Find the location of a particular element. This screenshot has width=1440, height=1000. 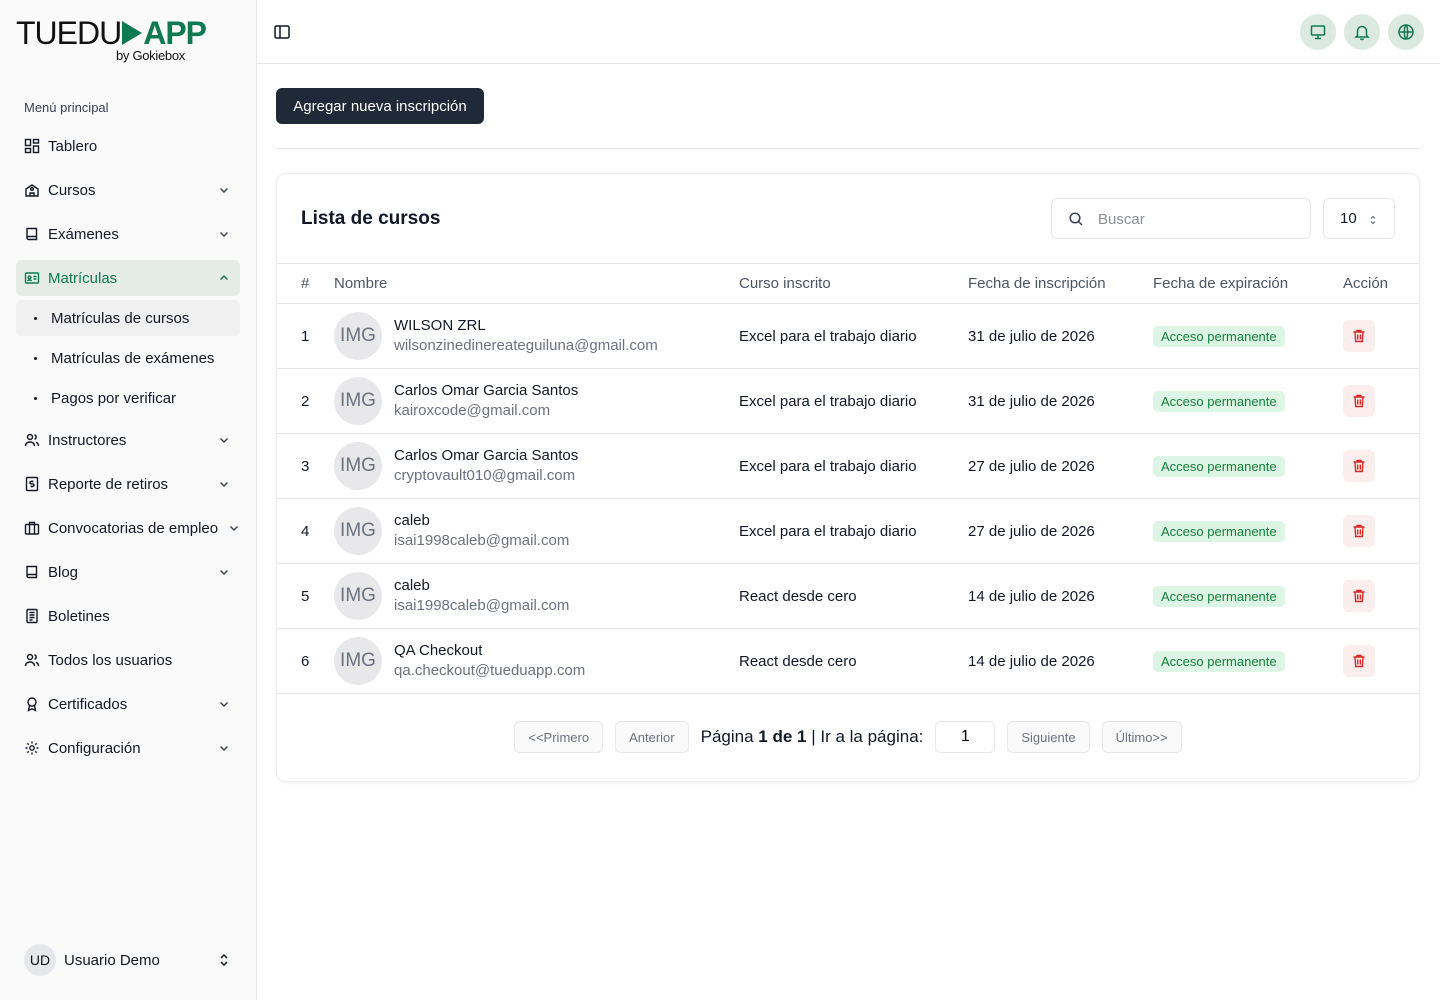

first-page-button: <<Primero is located at coordinates (559, 737).